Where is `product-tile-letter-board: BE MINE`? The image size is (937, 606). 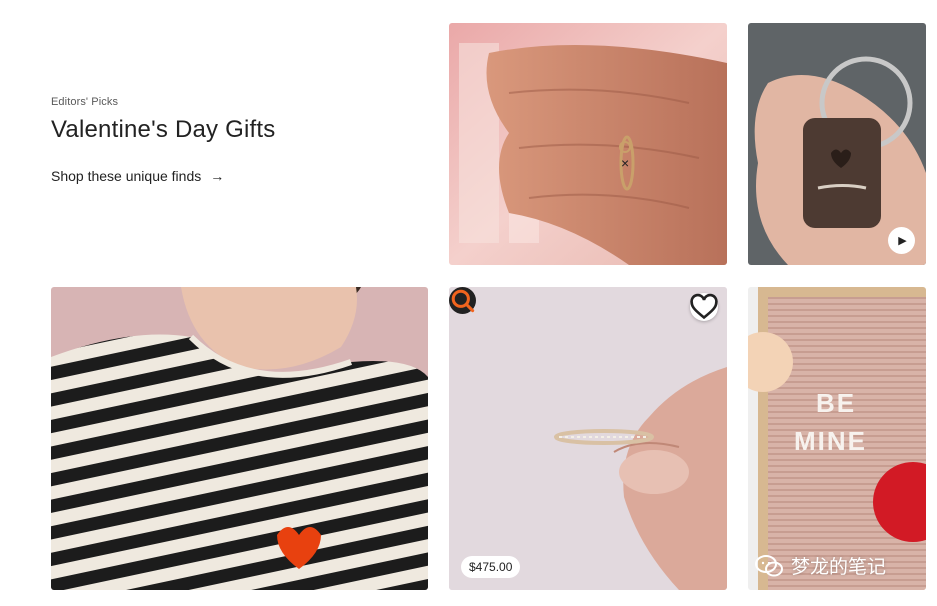 product-tile-letter-board: BE MINE is located at coordinates (837, 438).